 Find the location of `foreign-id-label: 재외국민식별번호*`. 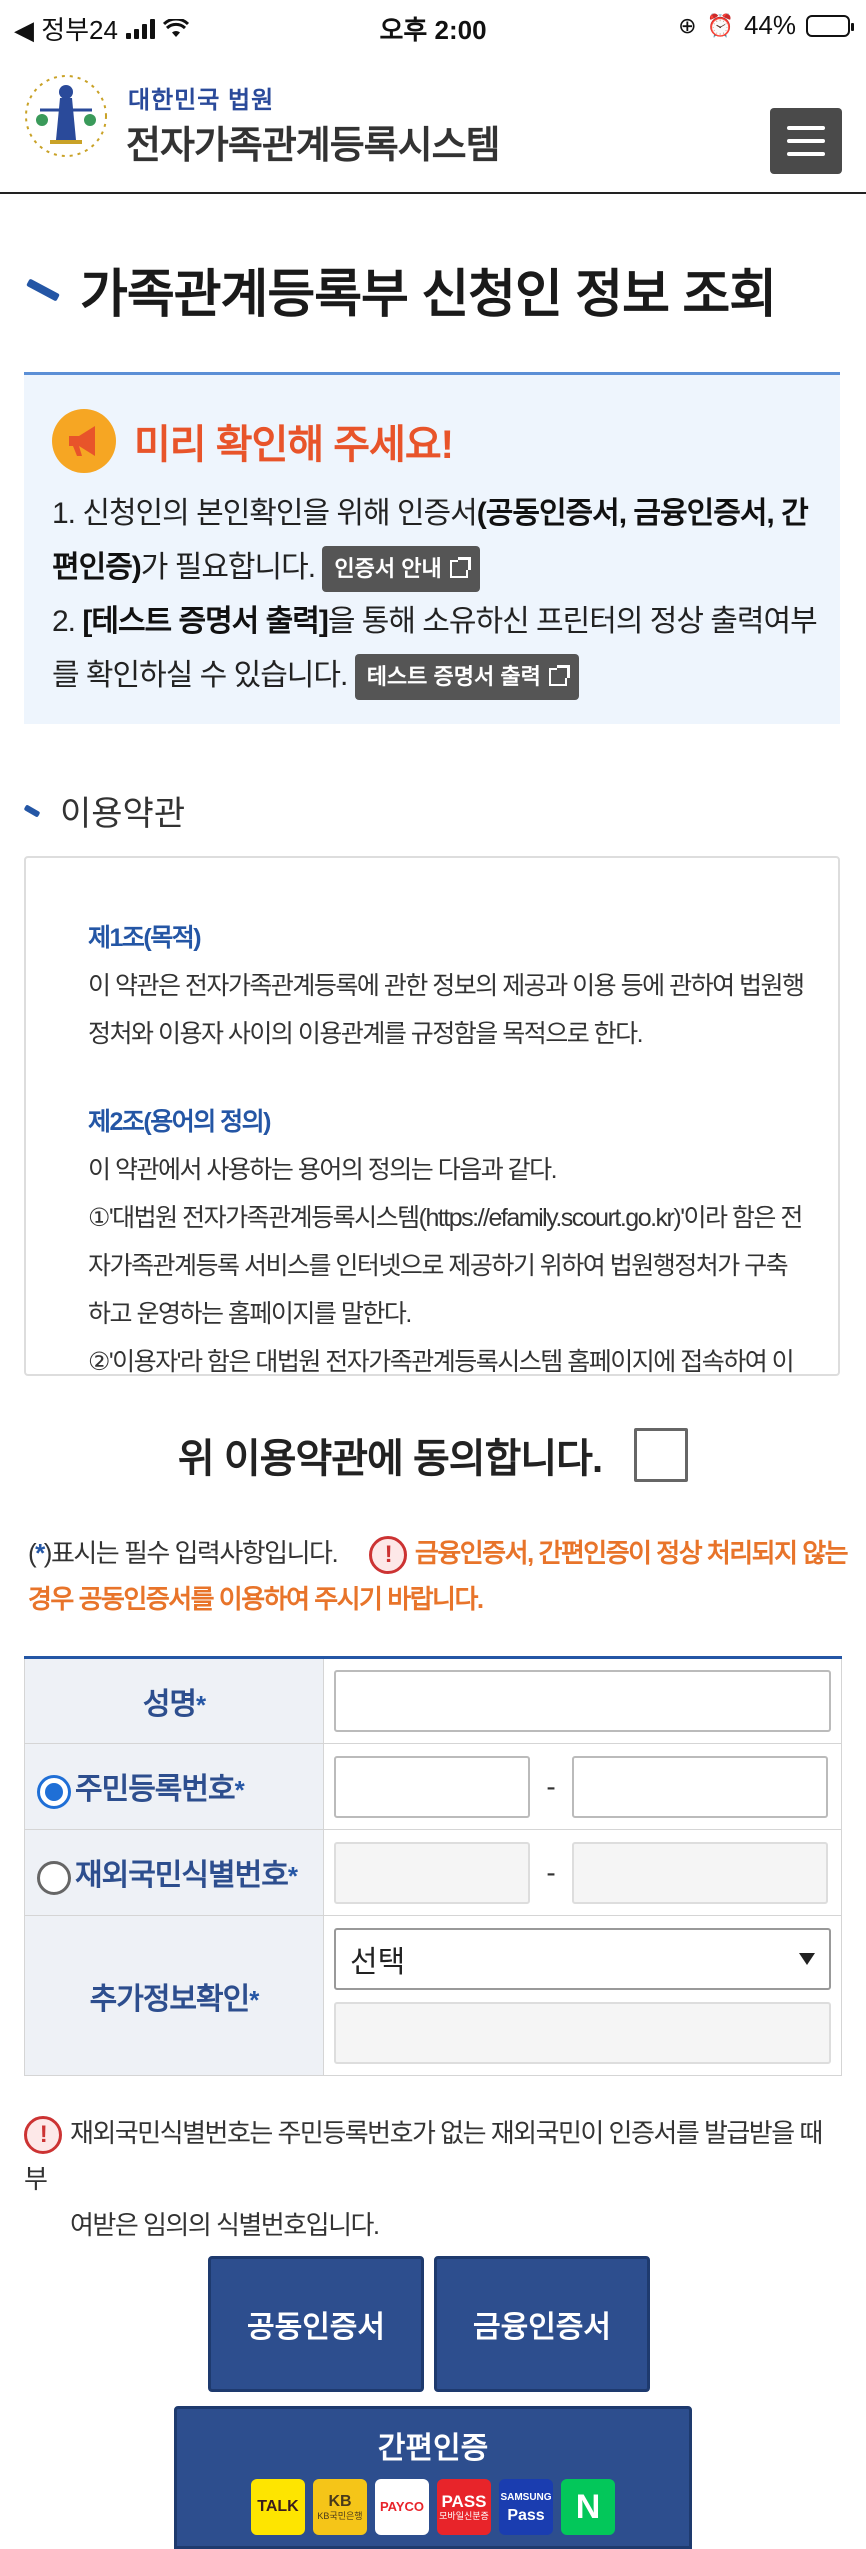

foreign-id-label: 재외국민식별번호* is located at coordinates (174, 1872).